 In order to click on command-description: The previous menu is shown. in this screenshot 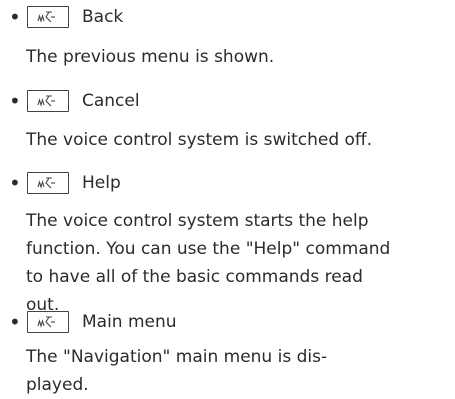, I will do `click(238, 57)`.